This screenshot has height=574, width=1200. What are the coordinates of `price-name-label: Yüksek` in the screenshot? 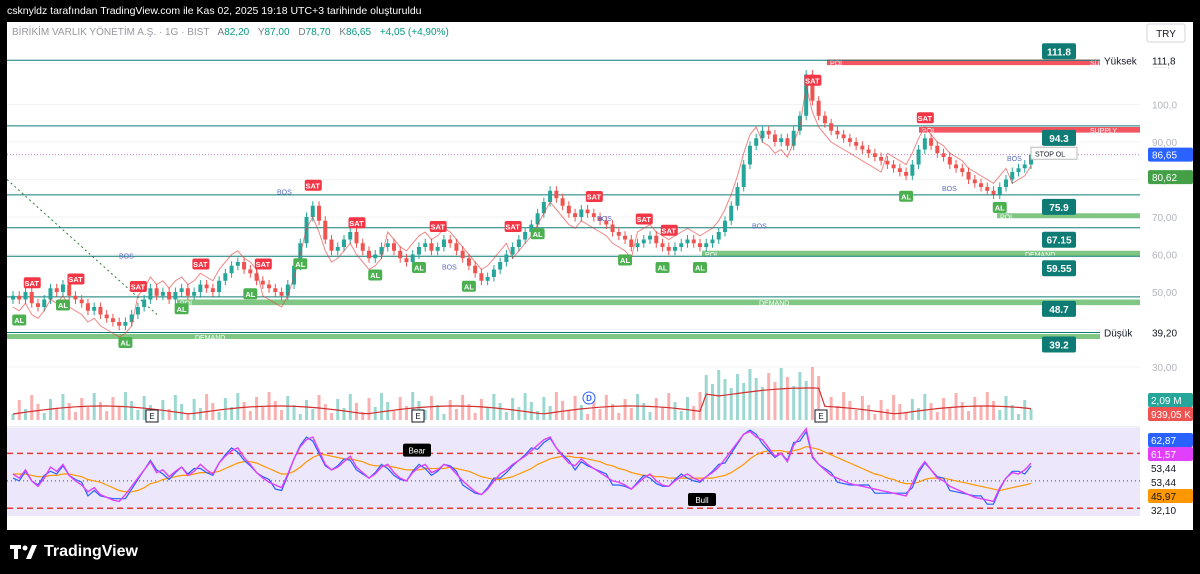 It's located at (1121, 61).